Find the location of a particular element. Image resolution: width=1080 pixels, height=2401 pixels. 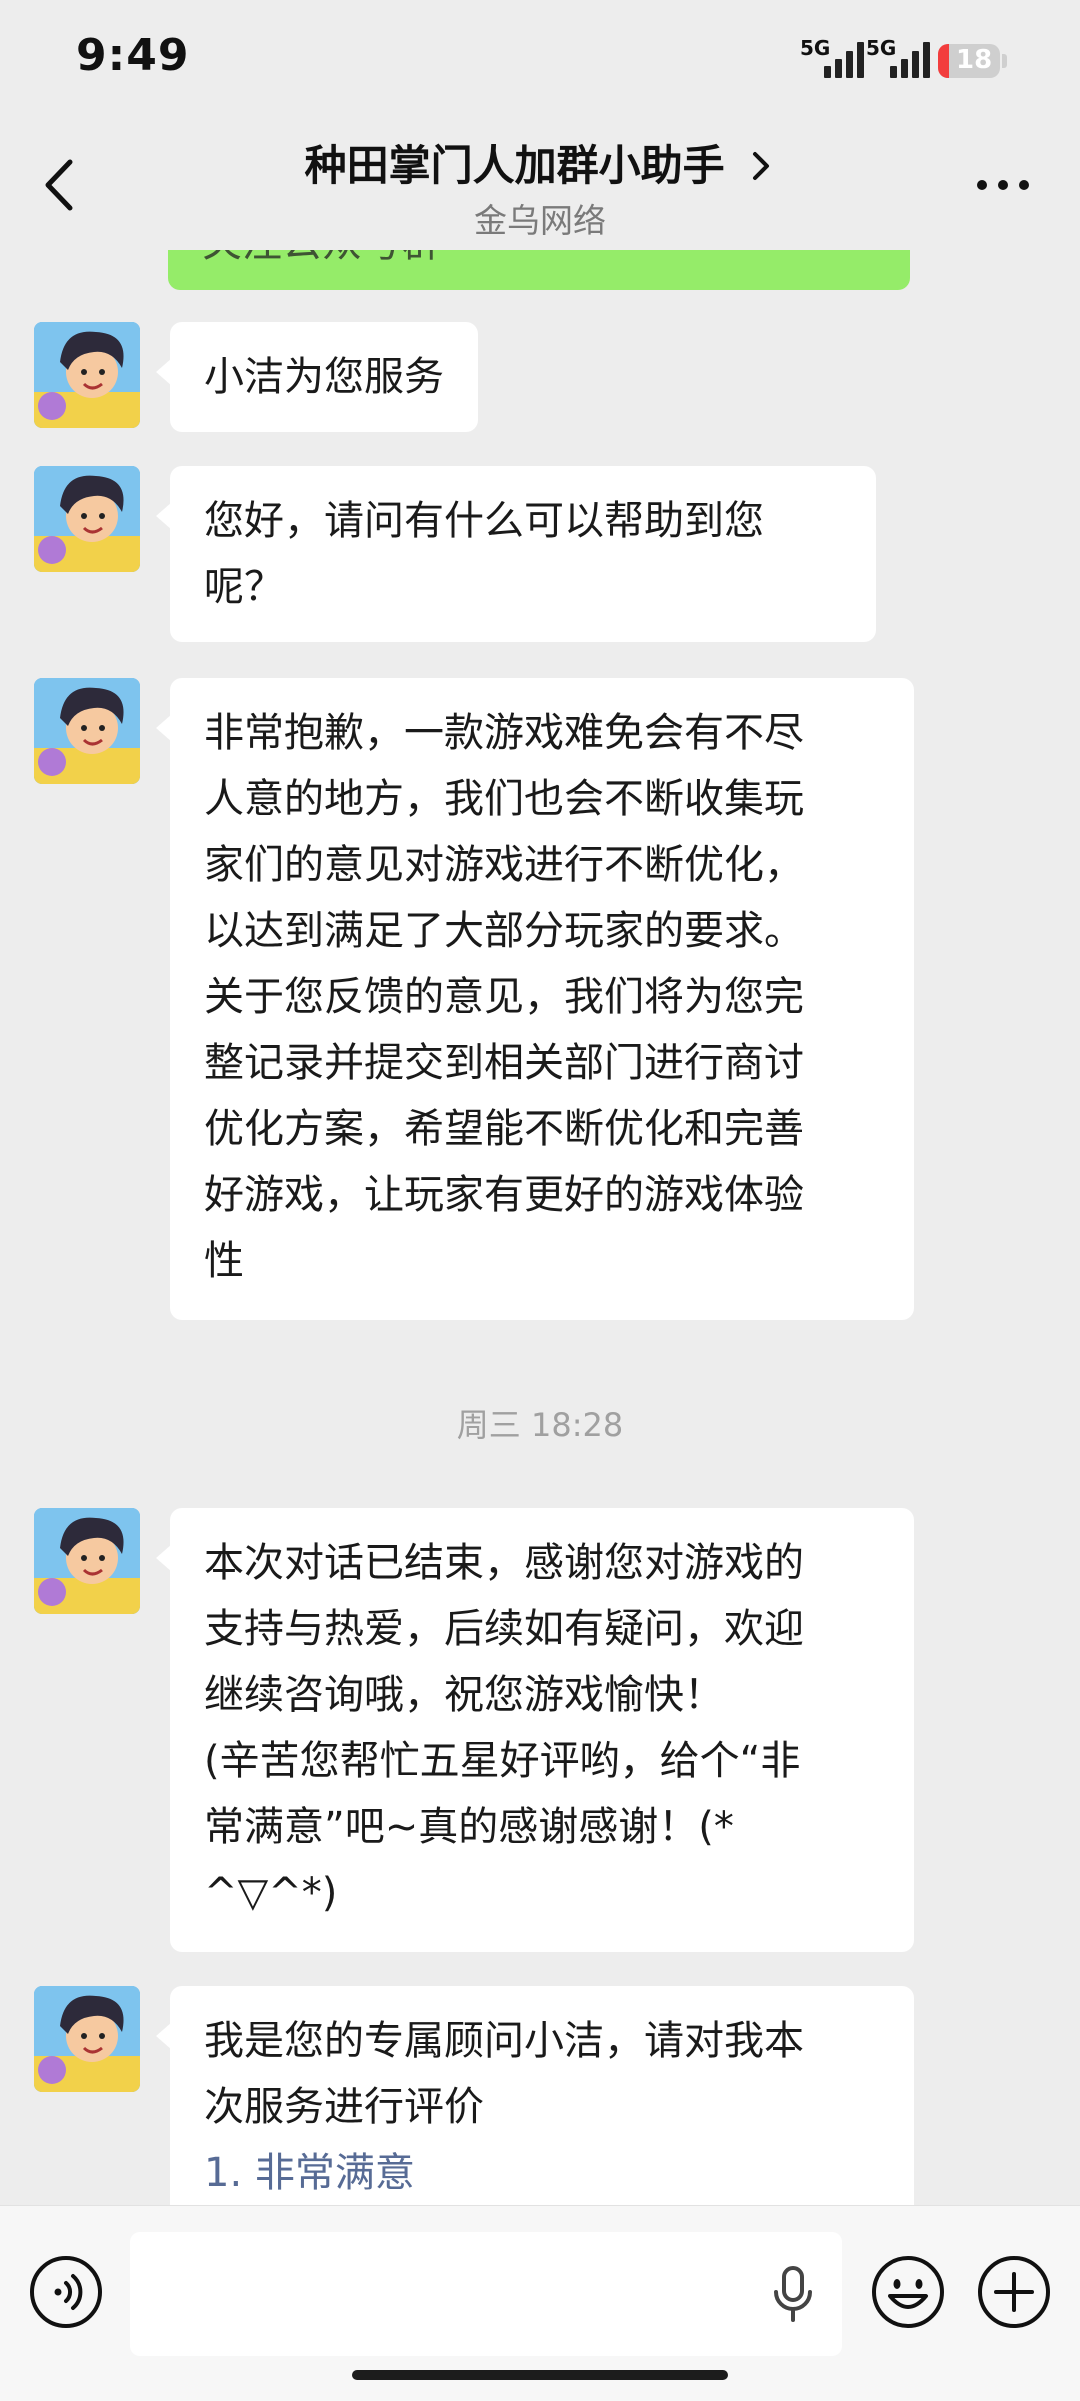

chat-title: 种田掌门人加群小助手 is located at coordinates (540, 162).